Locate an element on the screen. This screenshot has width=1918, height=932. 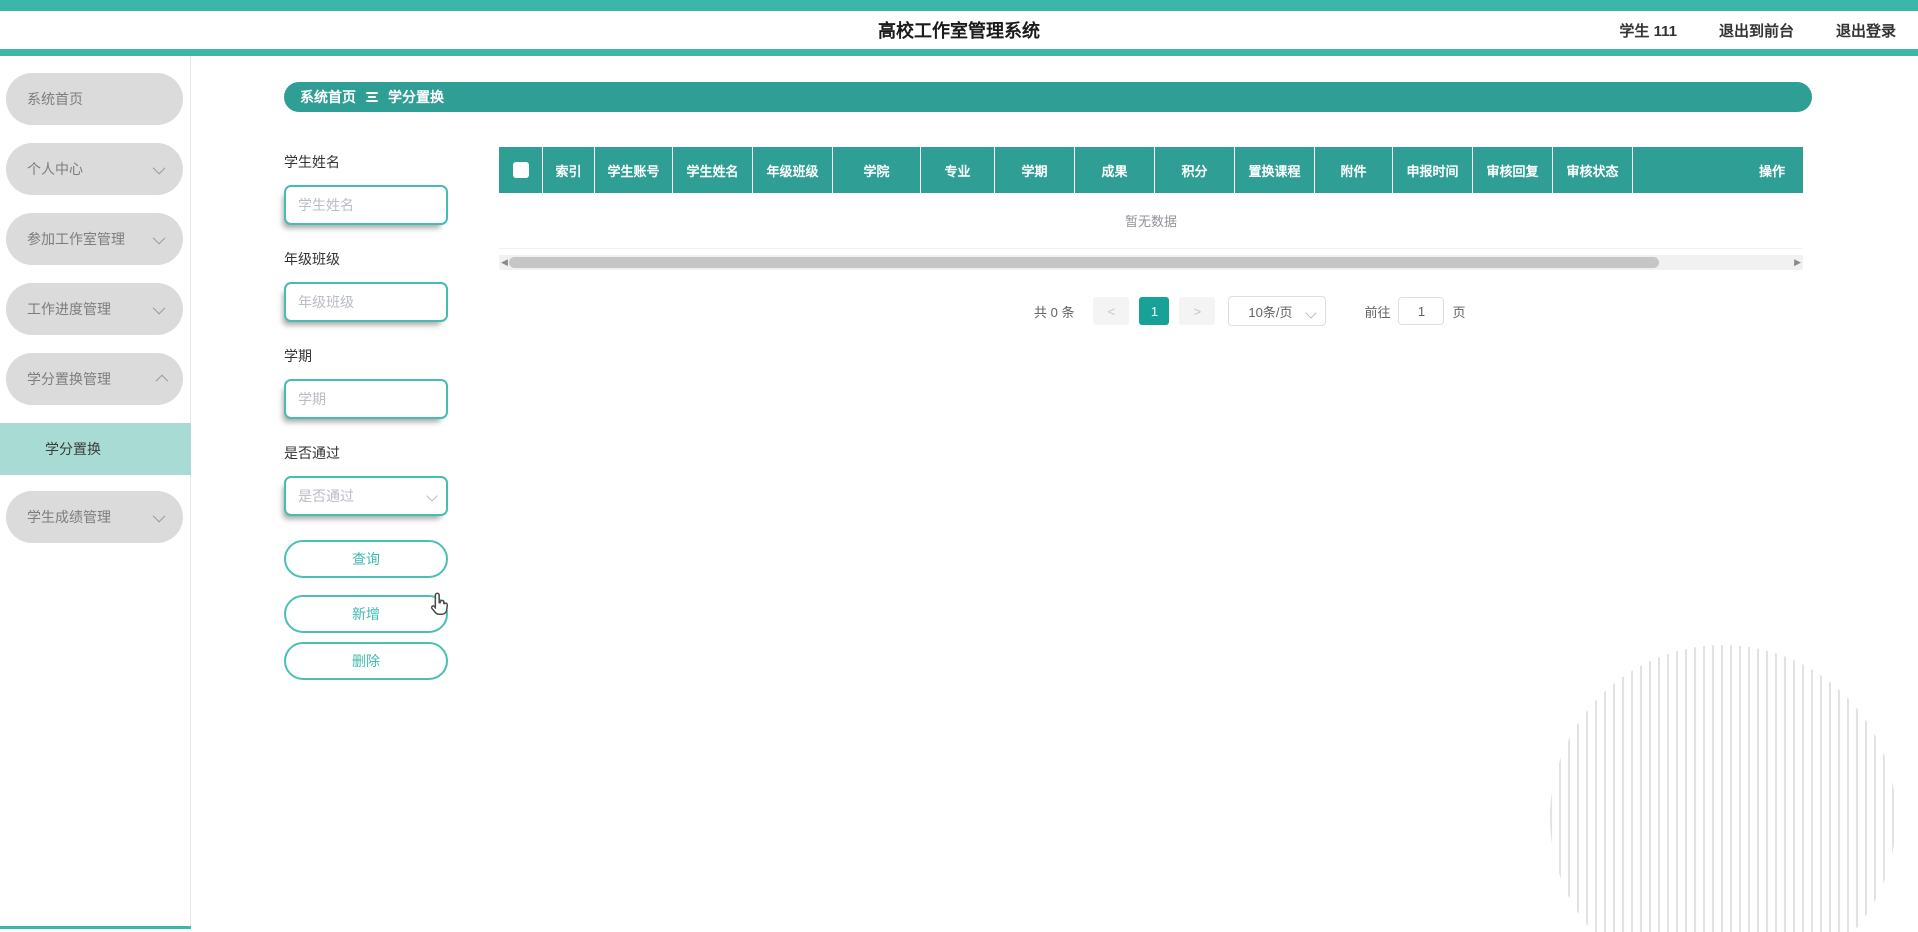
col-actions: 操作 is located at coordinates (1718, 170).